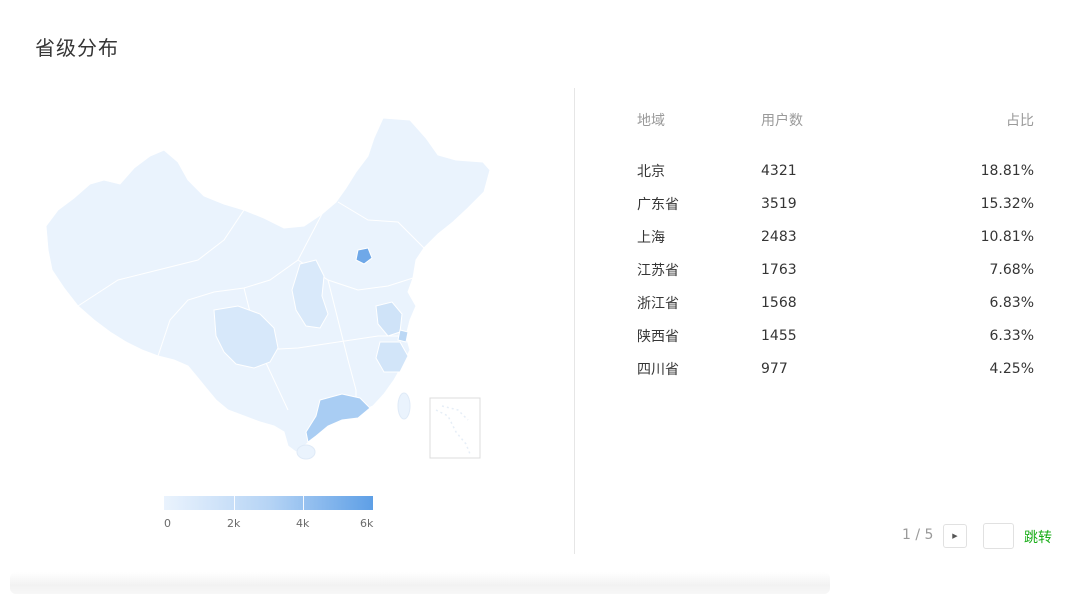 The image size is (1080, 594). Describe the element at coordinates (835, 335) in the screenshot. I see `table-row: 陕西省 1455 6.33%` at that location.